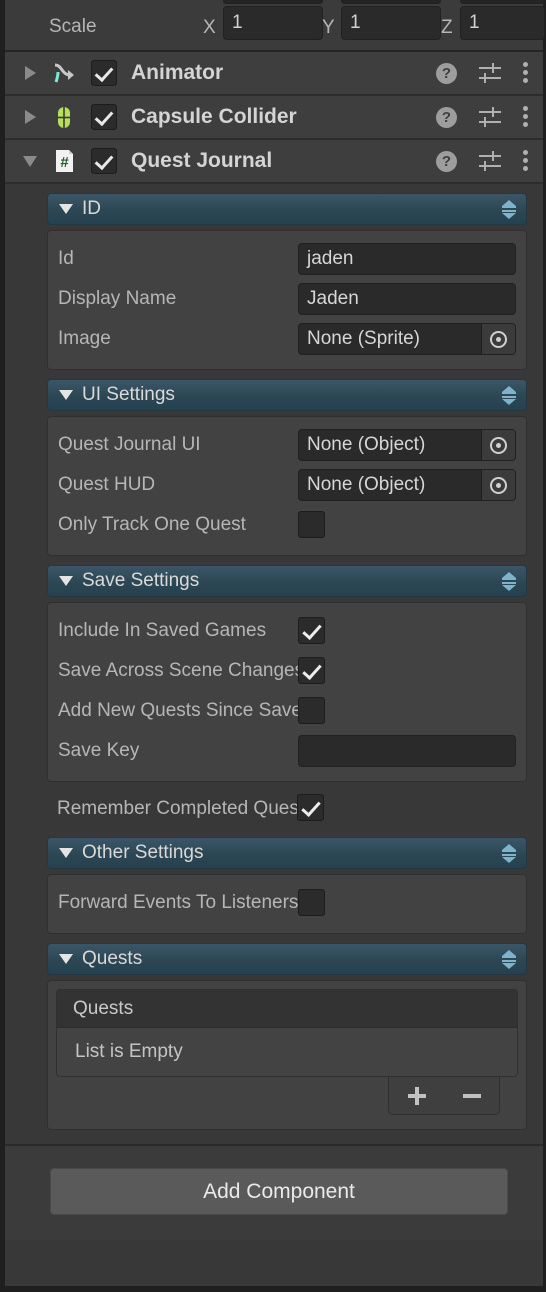 The height and width of the screenshot is (1292, 546). What do you see at coordinates (502, 2) in the screenshot?
I see `position-stub-field-z` at bounding box center [502, 2].